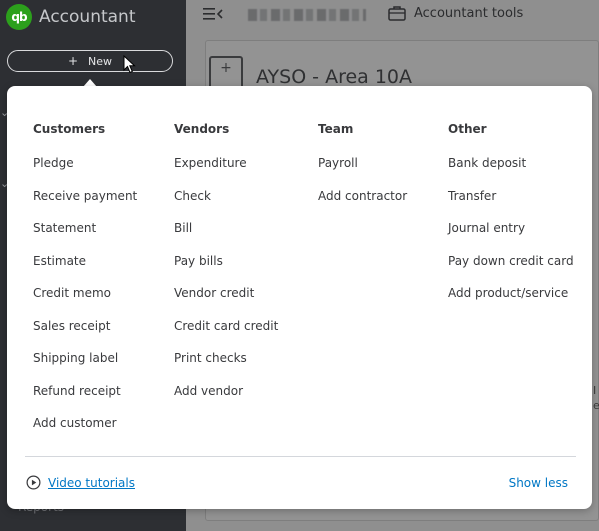  Describe the element at coordinates (85, 196) in the screenshot. I see `menu-item: Receive payment` at that location.